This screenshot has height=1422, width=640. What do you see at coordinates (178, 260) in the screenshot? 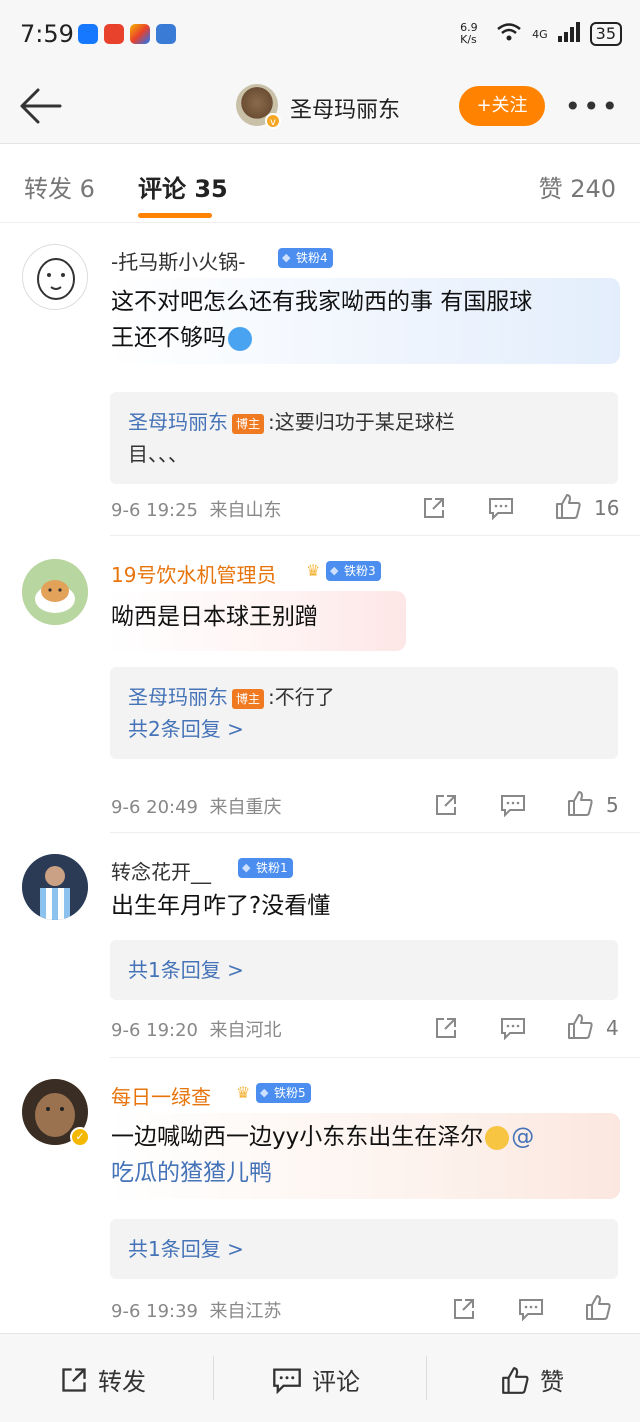
I see `comment-username: -托马斯小火锅-` at bounding box center [178, 260].